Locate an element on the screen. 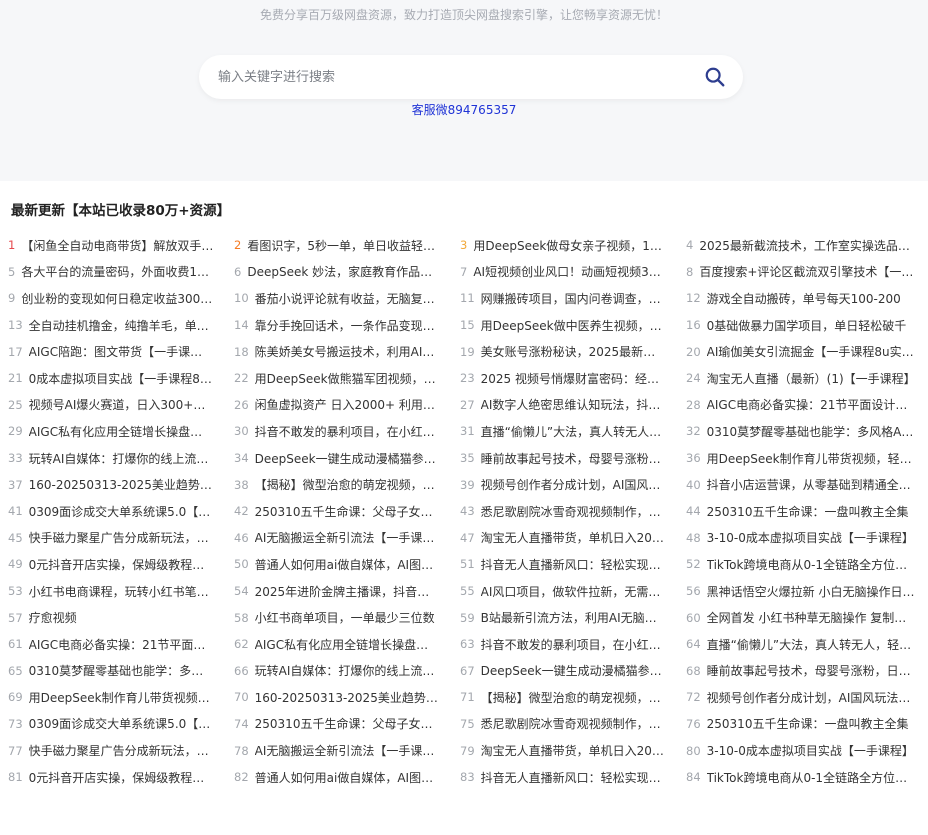  list-item: 40 抖音小店运营课，从零基础到精通全流程 is located at coordinates (803, 484).